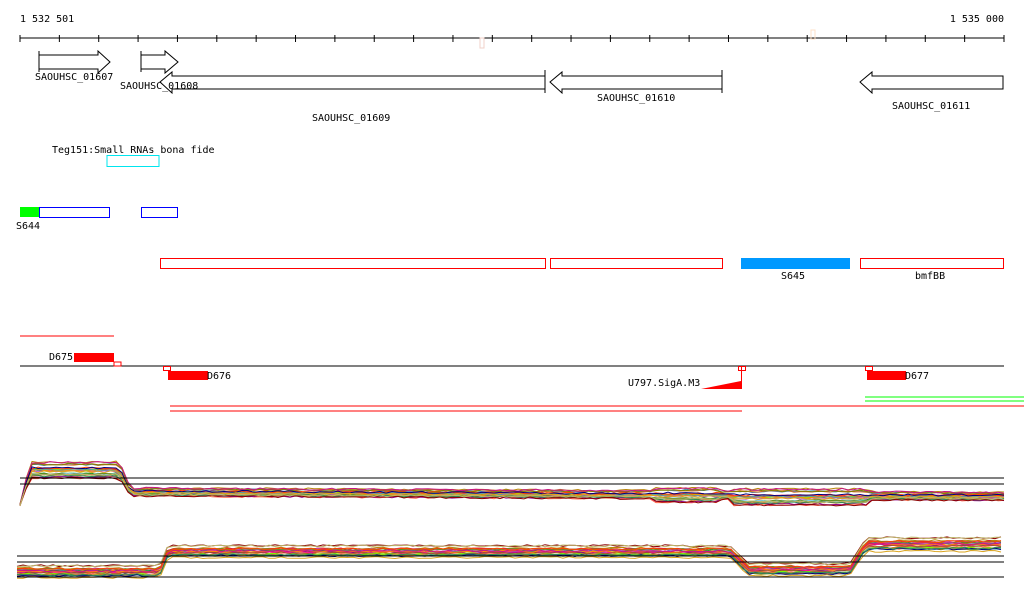 This screenshot has height=611, width=1024. I want to click on small-rna-feature, so click(133, 161).